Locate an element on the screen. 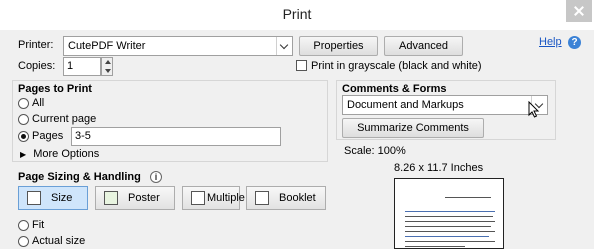 Image resolution: width=594 pixels, height=249 pixels. poster-button: Poster is located at coordinates (135, 198).